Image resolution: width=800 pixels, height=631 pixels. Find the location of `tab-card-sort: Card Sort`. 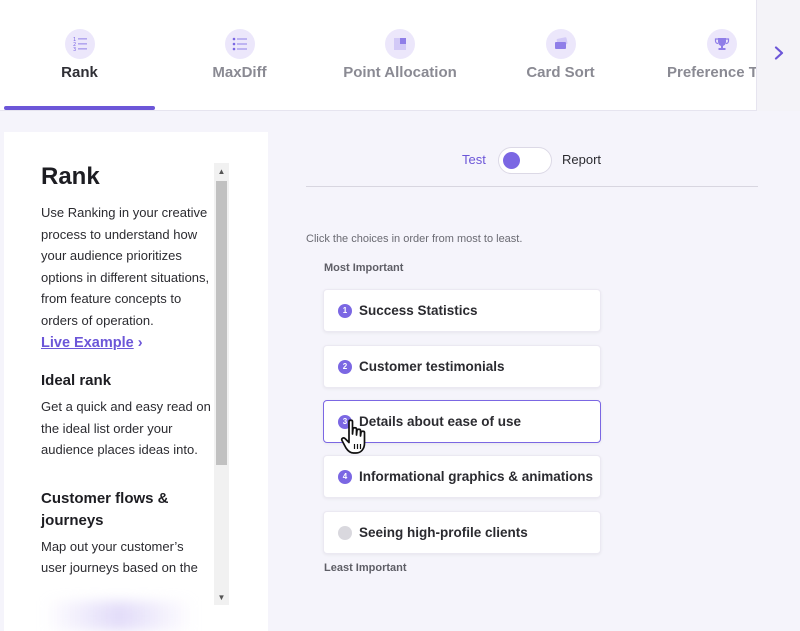

tab-card-sort: Card Sort is located at coordinates (560, 55).